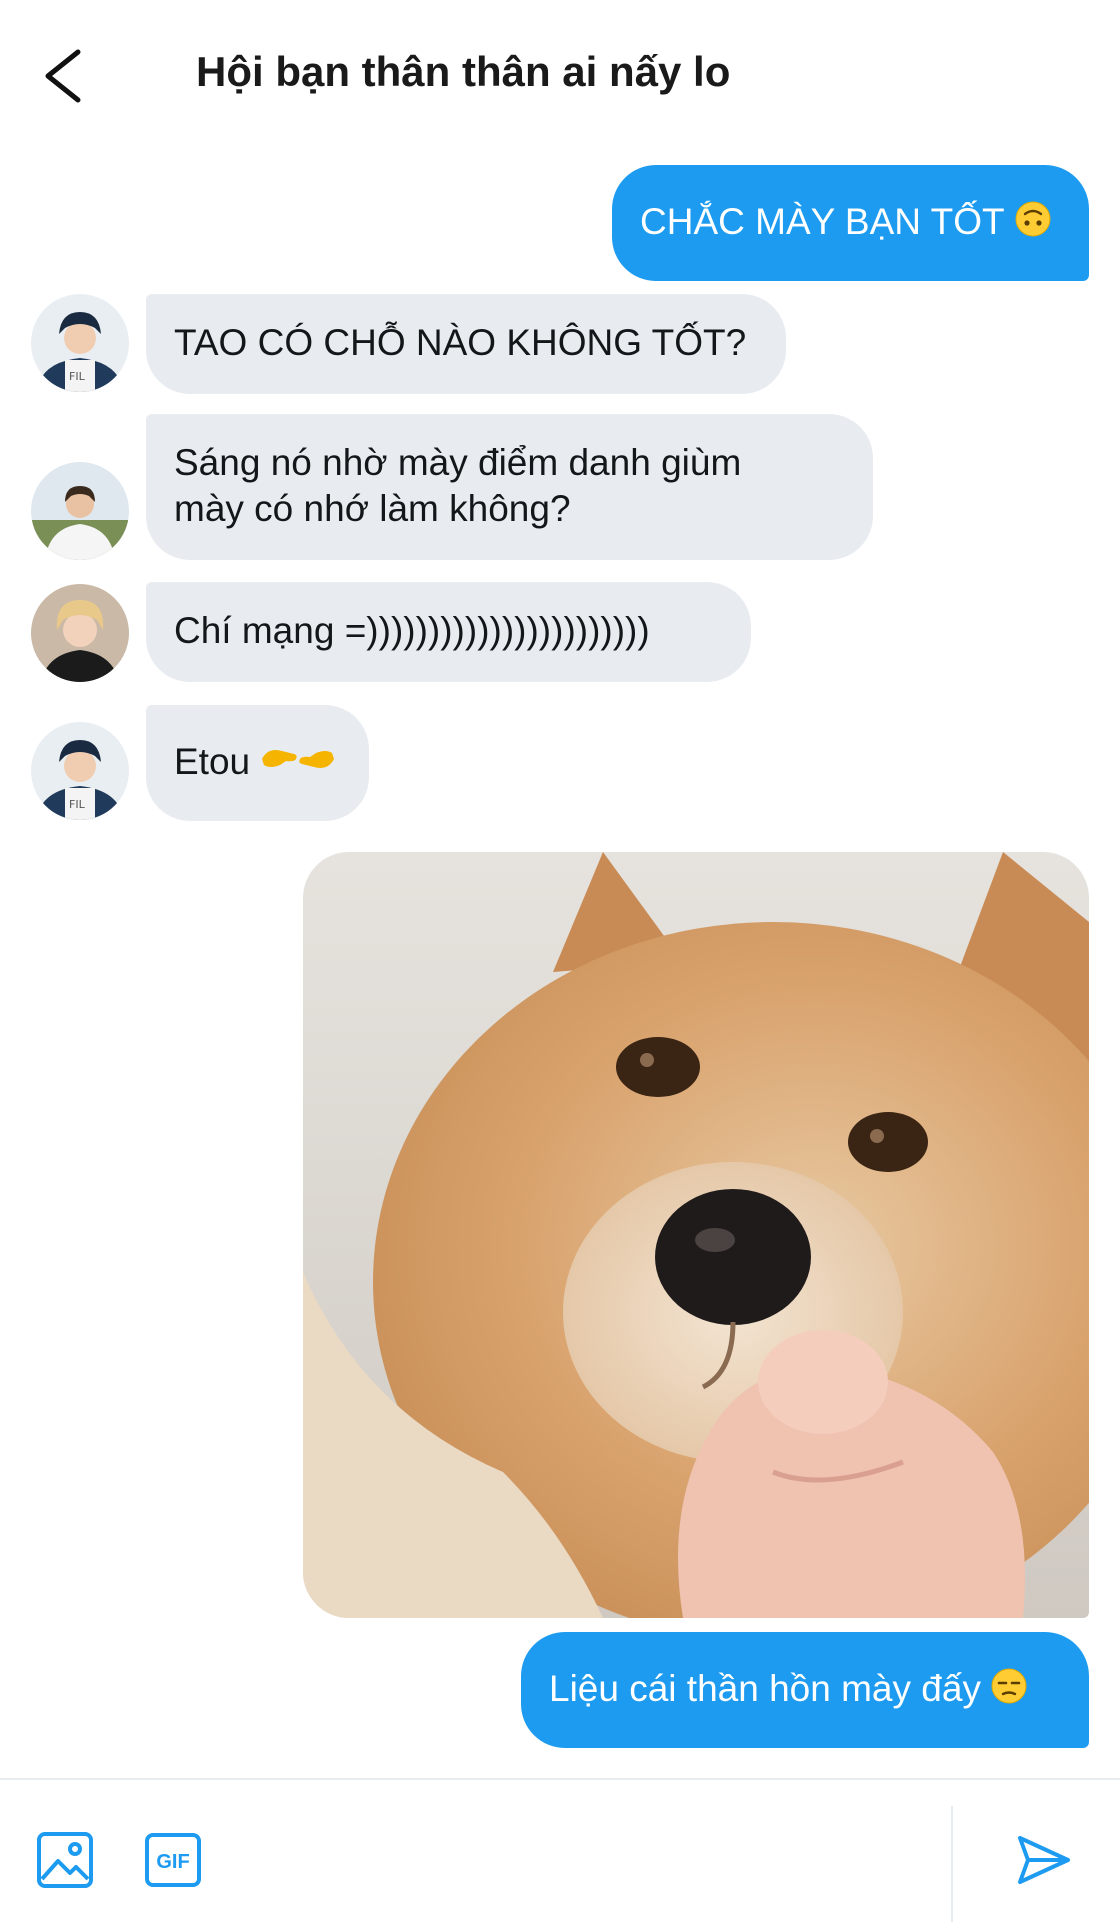 The width and height of the screenshot is (1120, 1922). I want to click on message-text: CHẮC MÀY BẠN TỐT, so click(822, 221).